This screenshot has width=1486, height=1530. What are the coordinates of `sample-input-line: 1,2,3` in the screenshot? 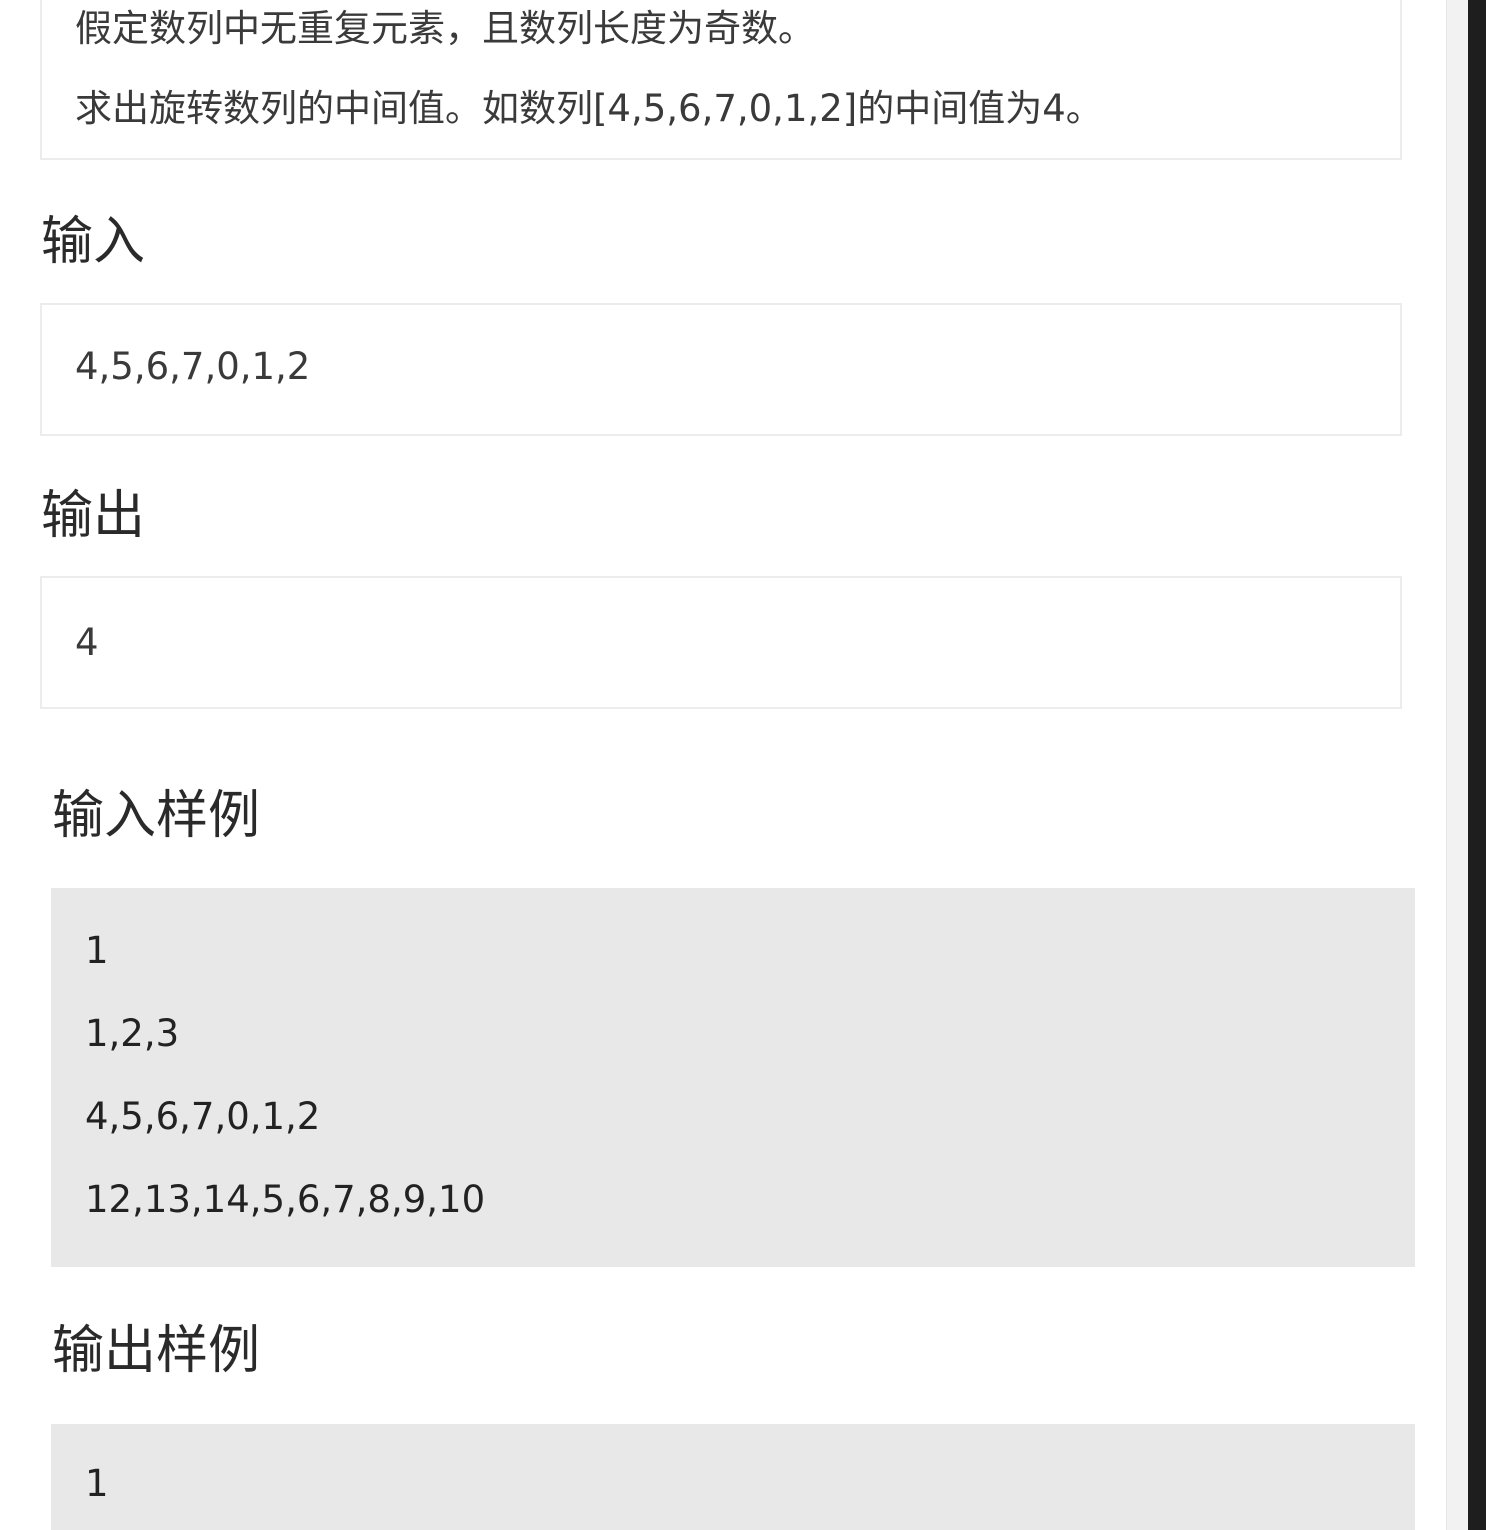 It's located at (132, 1033).